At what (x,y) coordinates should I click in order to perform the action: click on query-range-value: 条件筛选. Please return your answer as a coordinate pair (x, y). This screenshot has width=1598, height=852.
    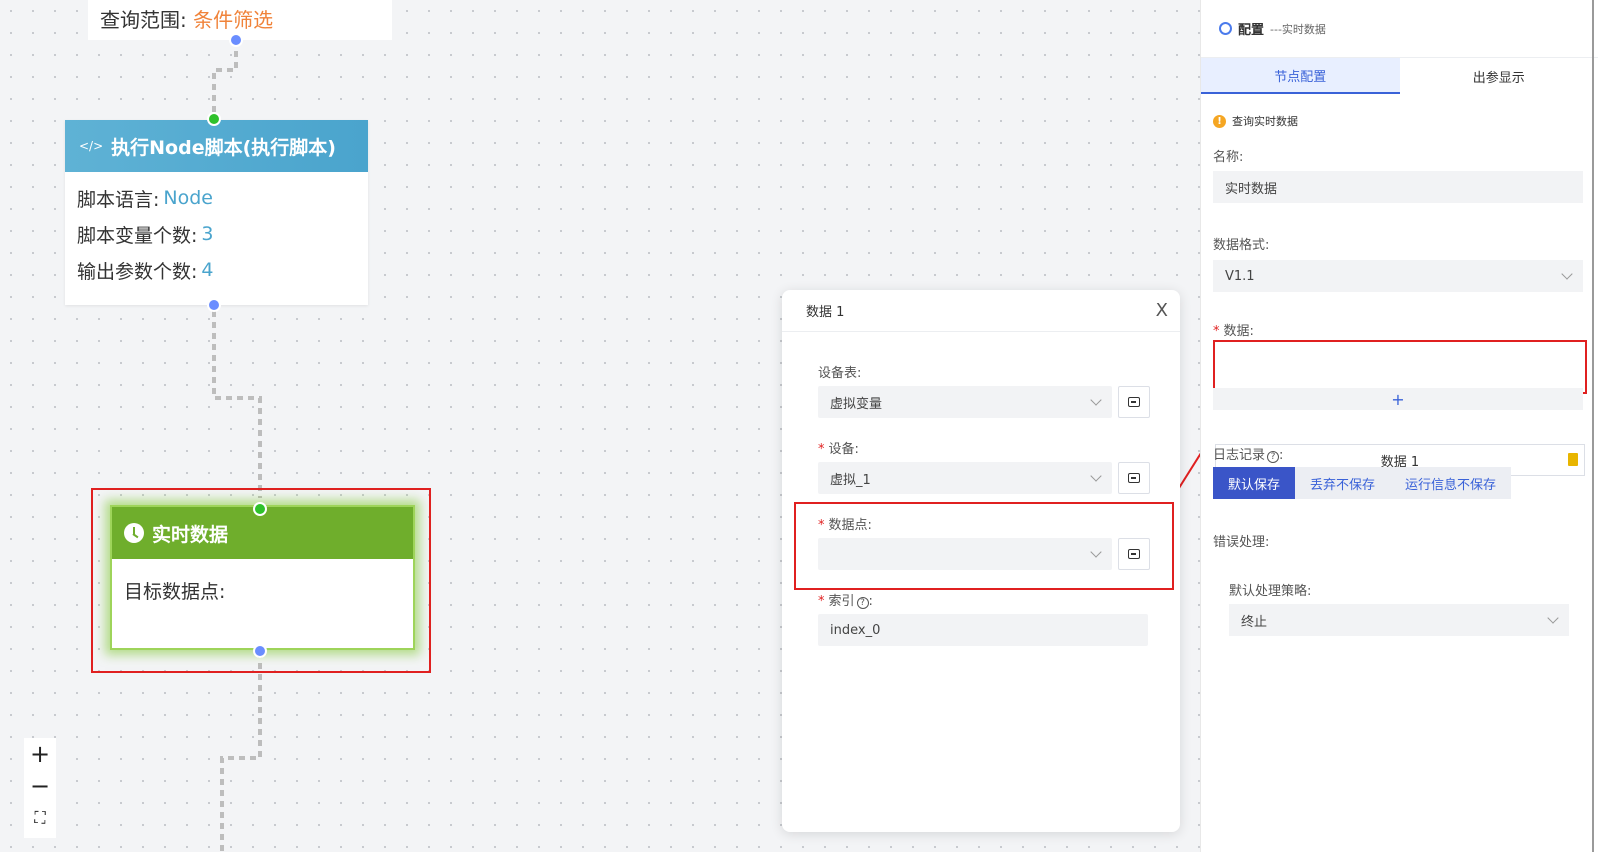
    Looking at the image, I should click on (233, 20).